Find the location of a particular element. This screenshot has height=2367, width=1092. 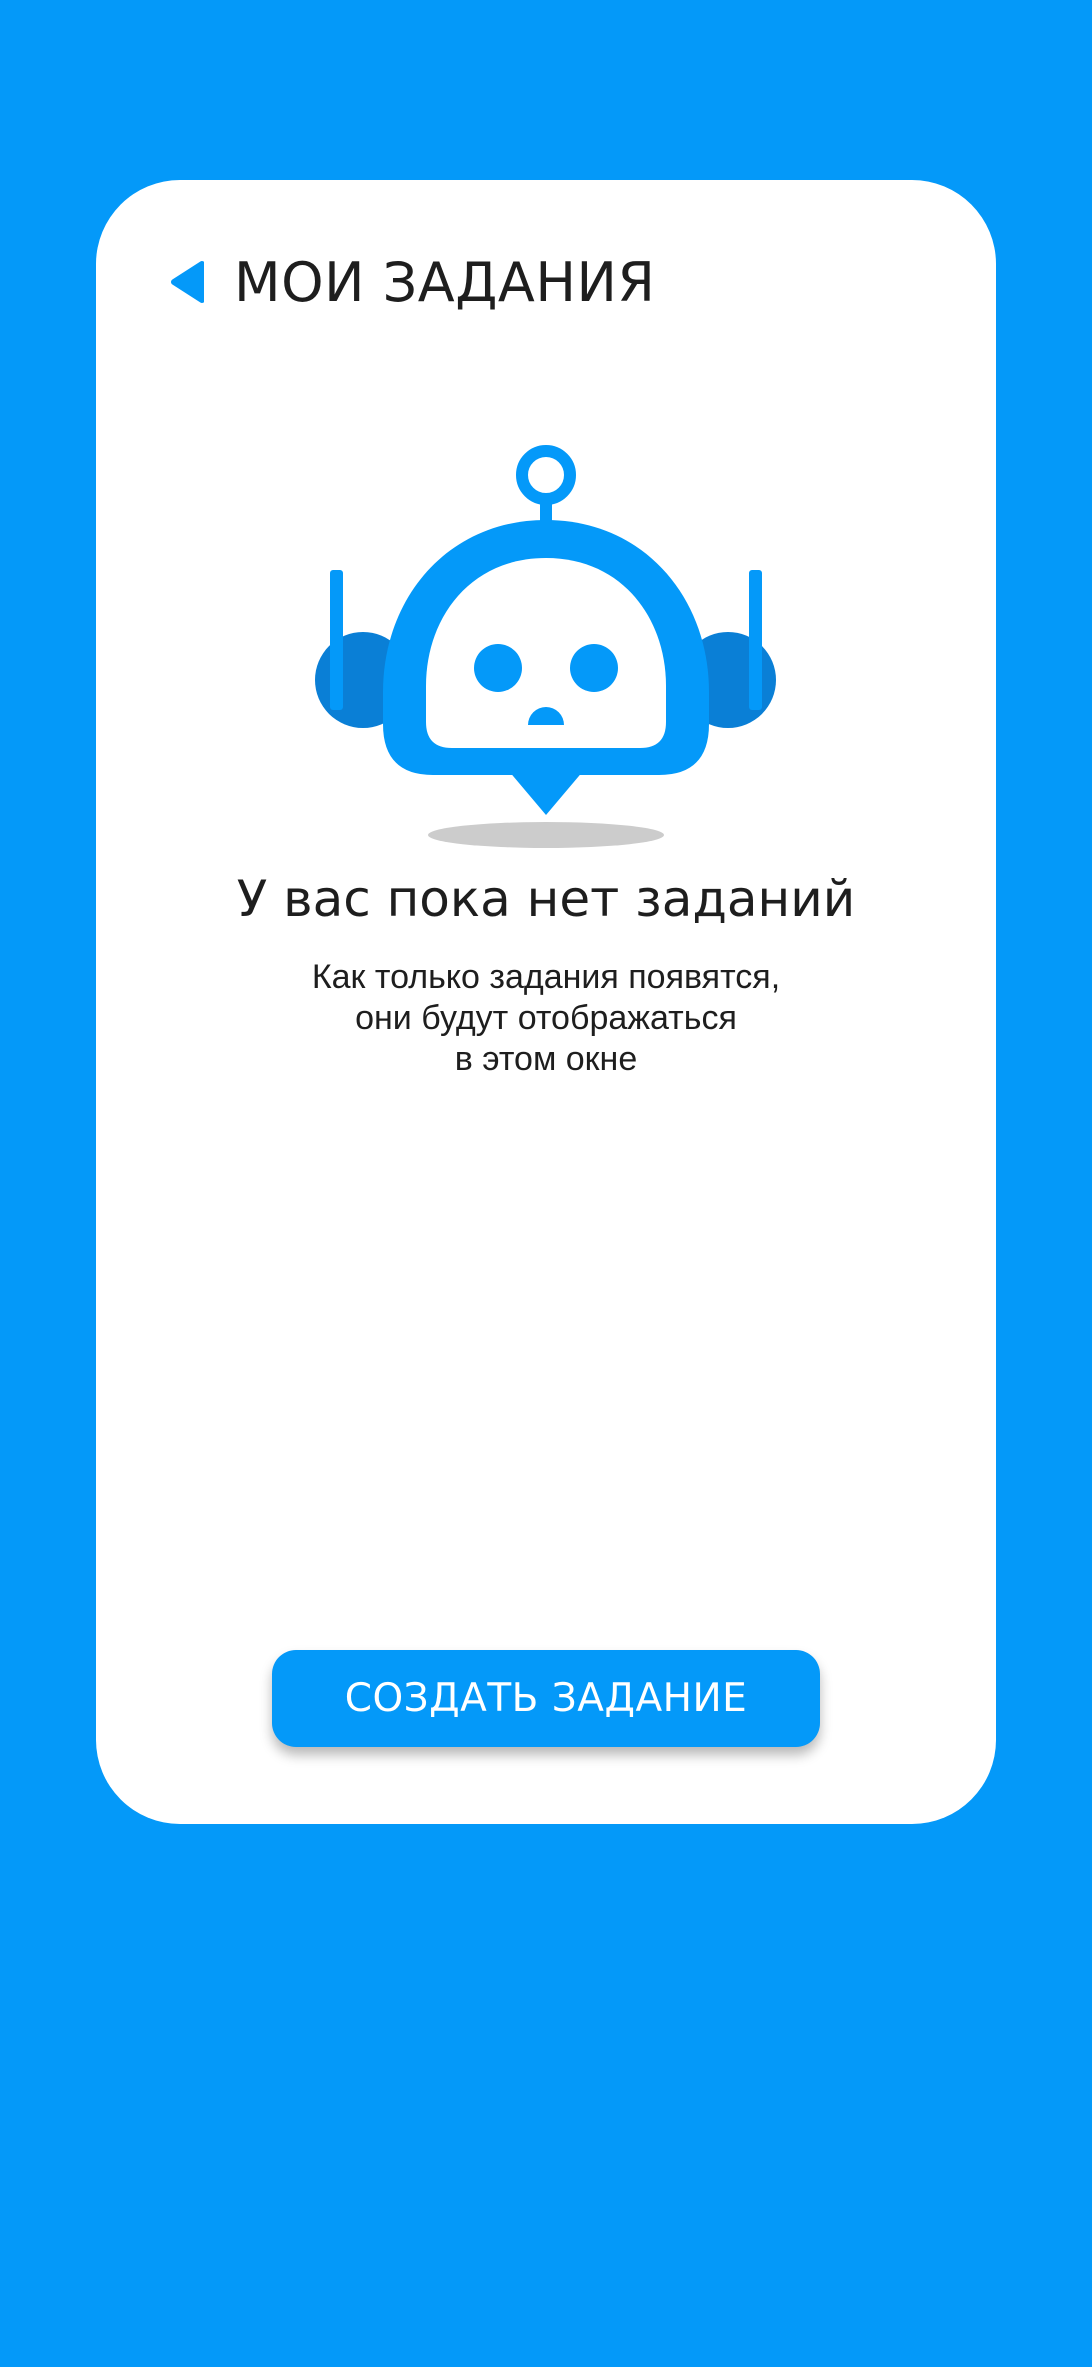

robot-chat-icon is located at coordinates (545, 646).